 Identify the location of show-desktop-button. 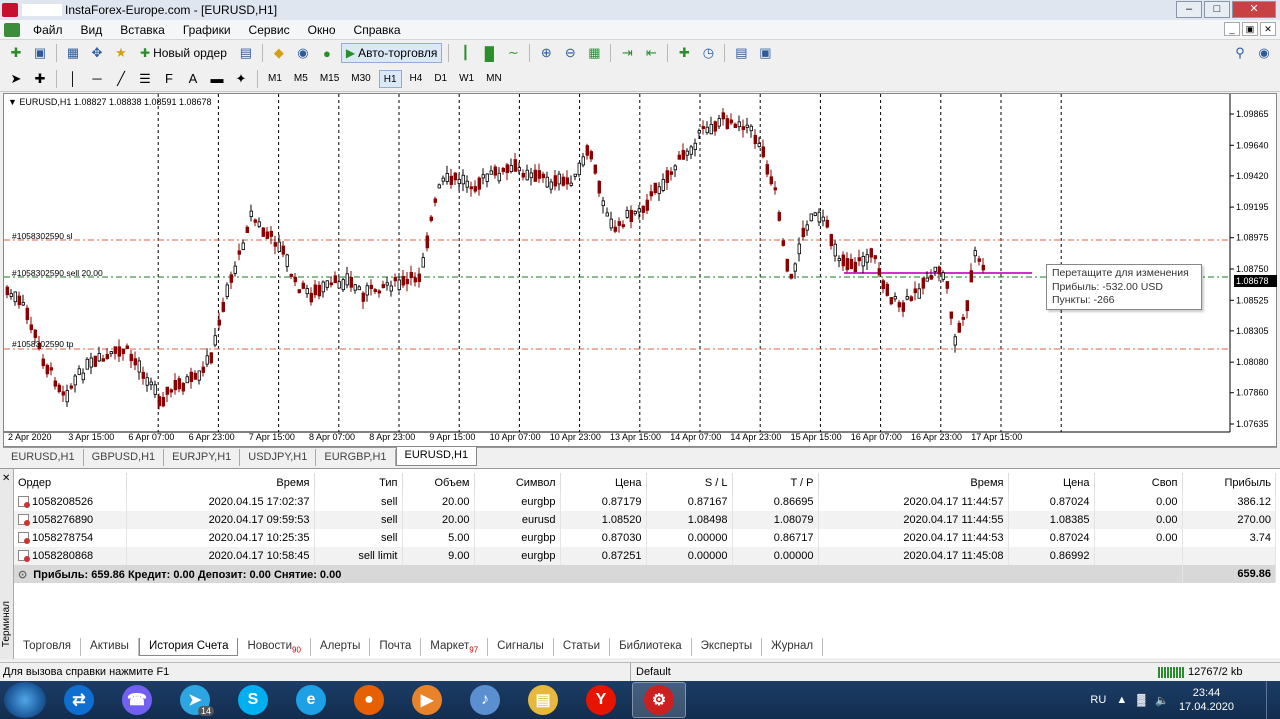
(1273, 700).